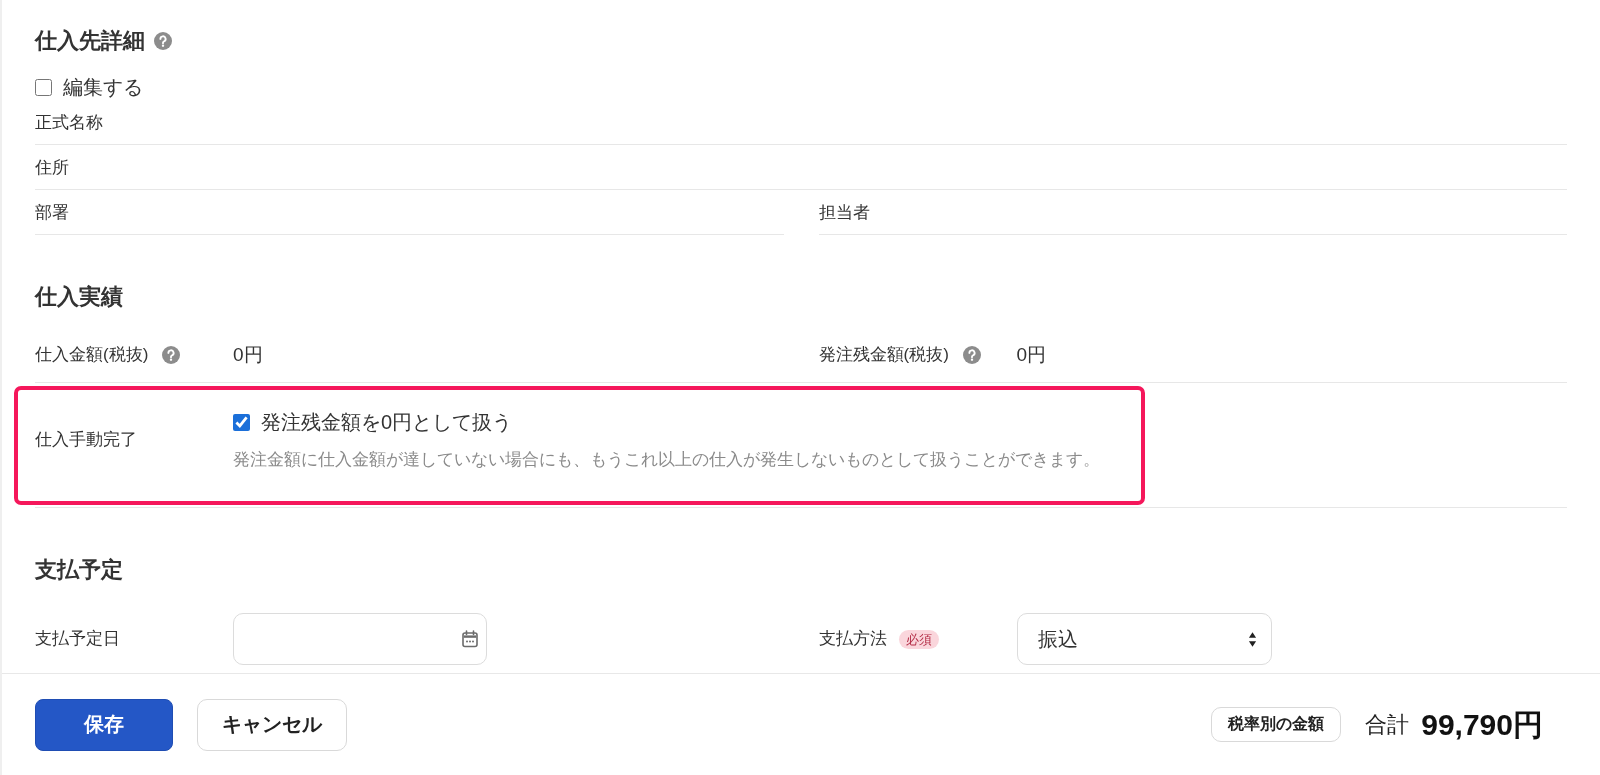 The width and height of the screenshot is (1600, 775). Describe the element at coordinates (1482, 724) in the screenshot. I see `total-amount: 99,790円` at that location.